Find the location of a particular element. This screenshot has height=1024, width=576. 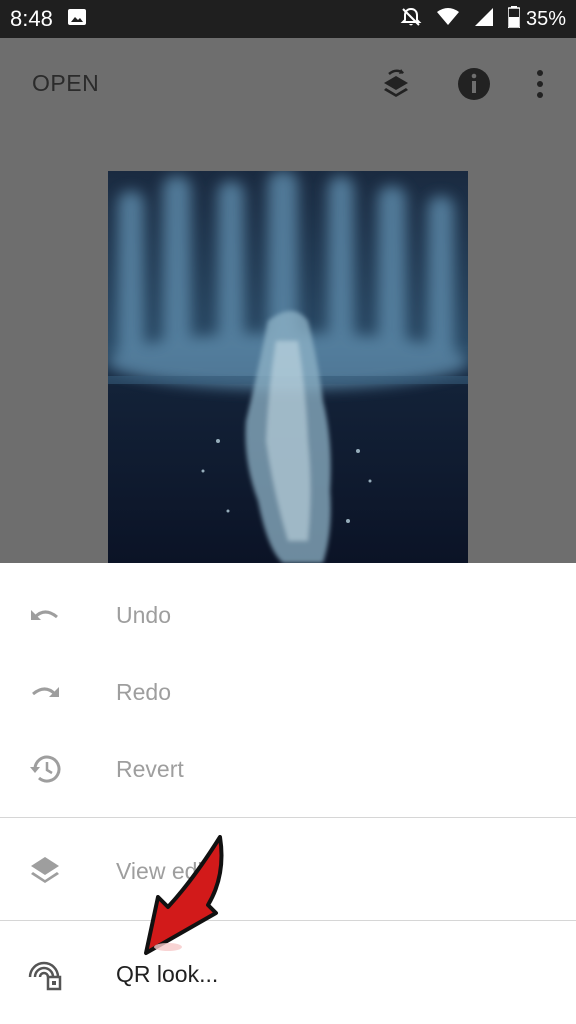

undo-icon is located at coordinates (45, 615).